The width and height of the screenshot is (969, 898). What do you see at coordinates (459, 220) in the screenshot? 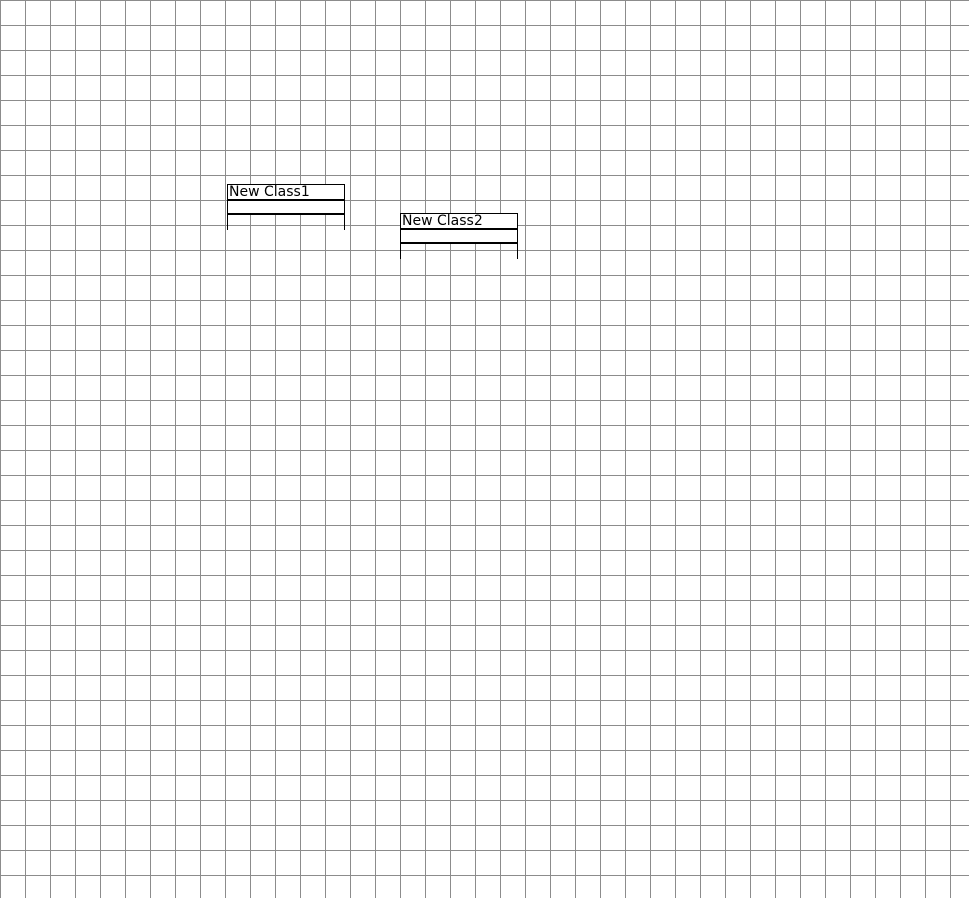
I see `class-name: New Class2` at bounding box center [459, 220].